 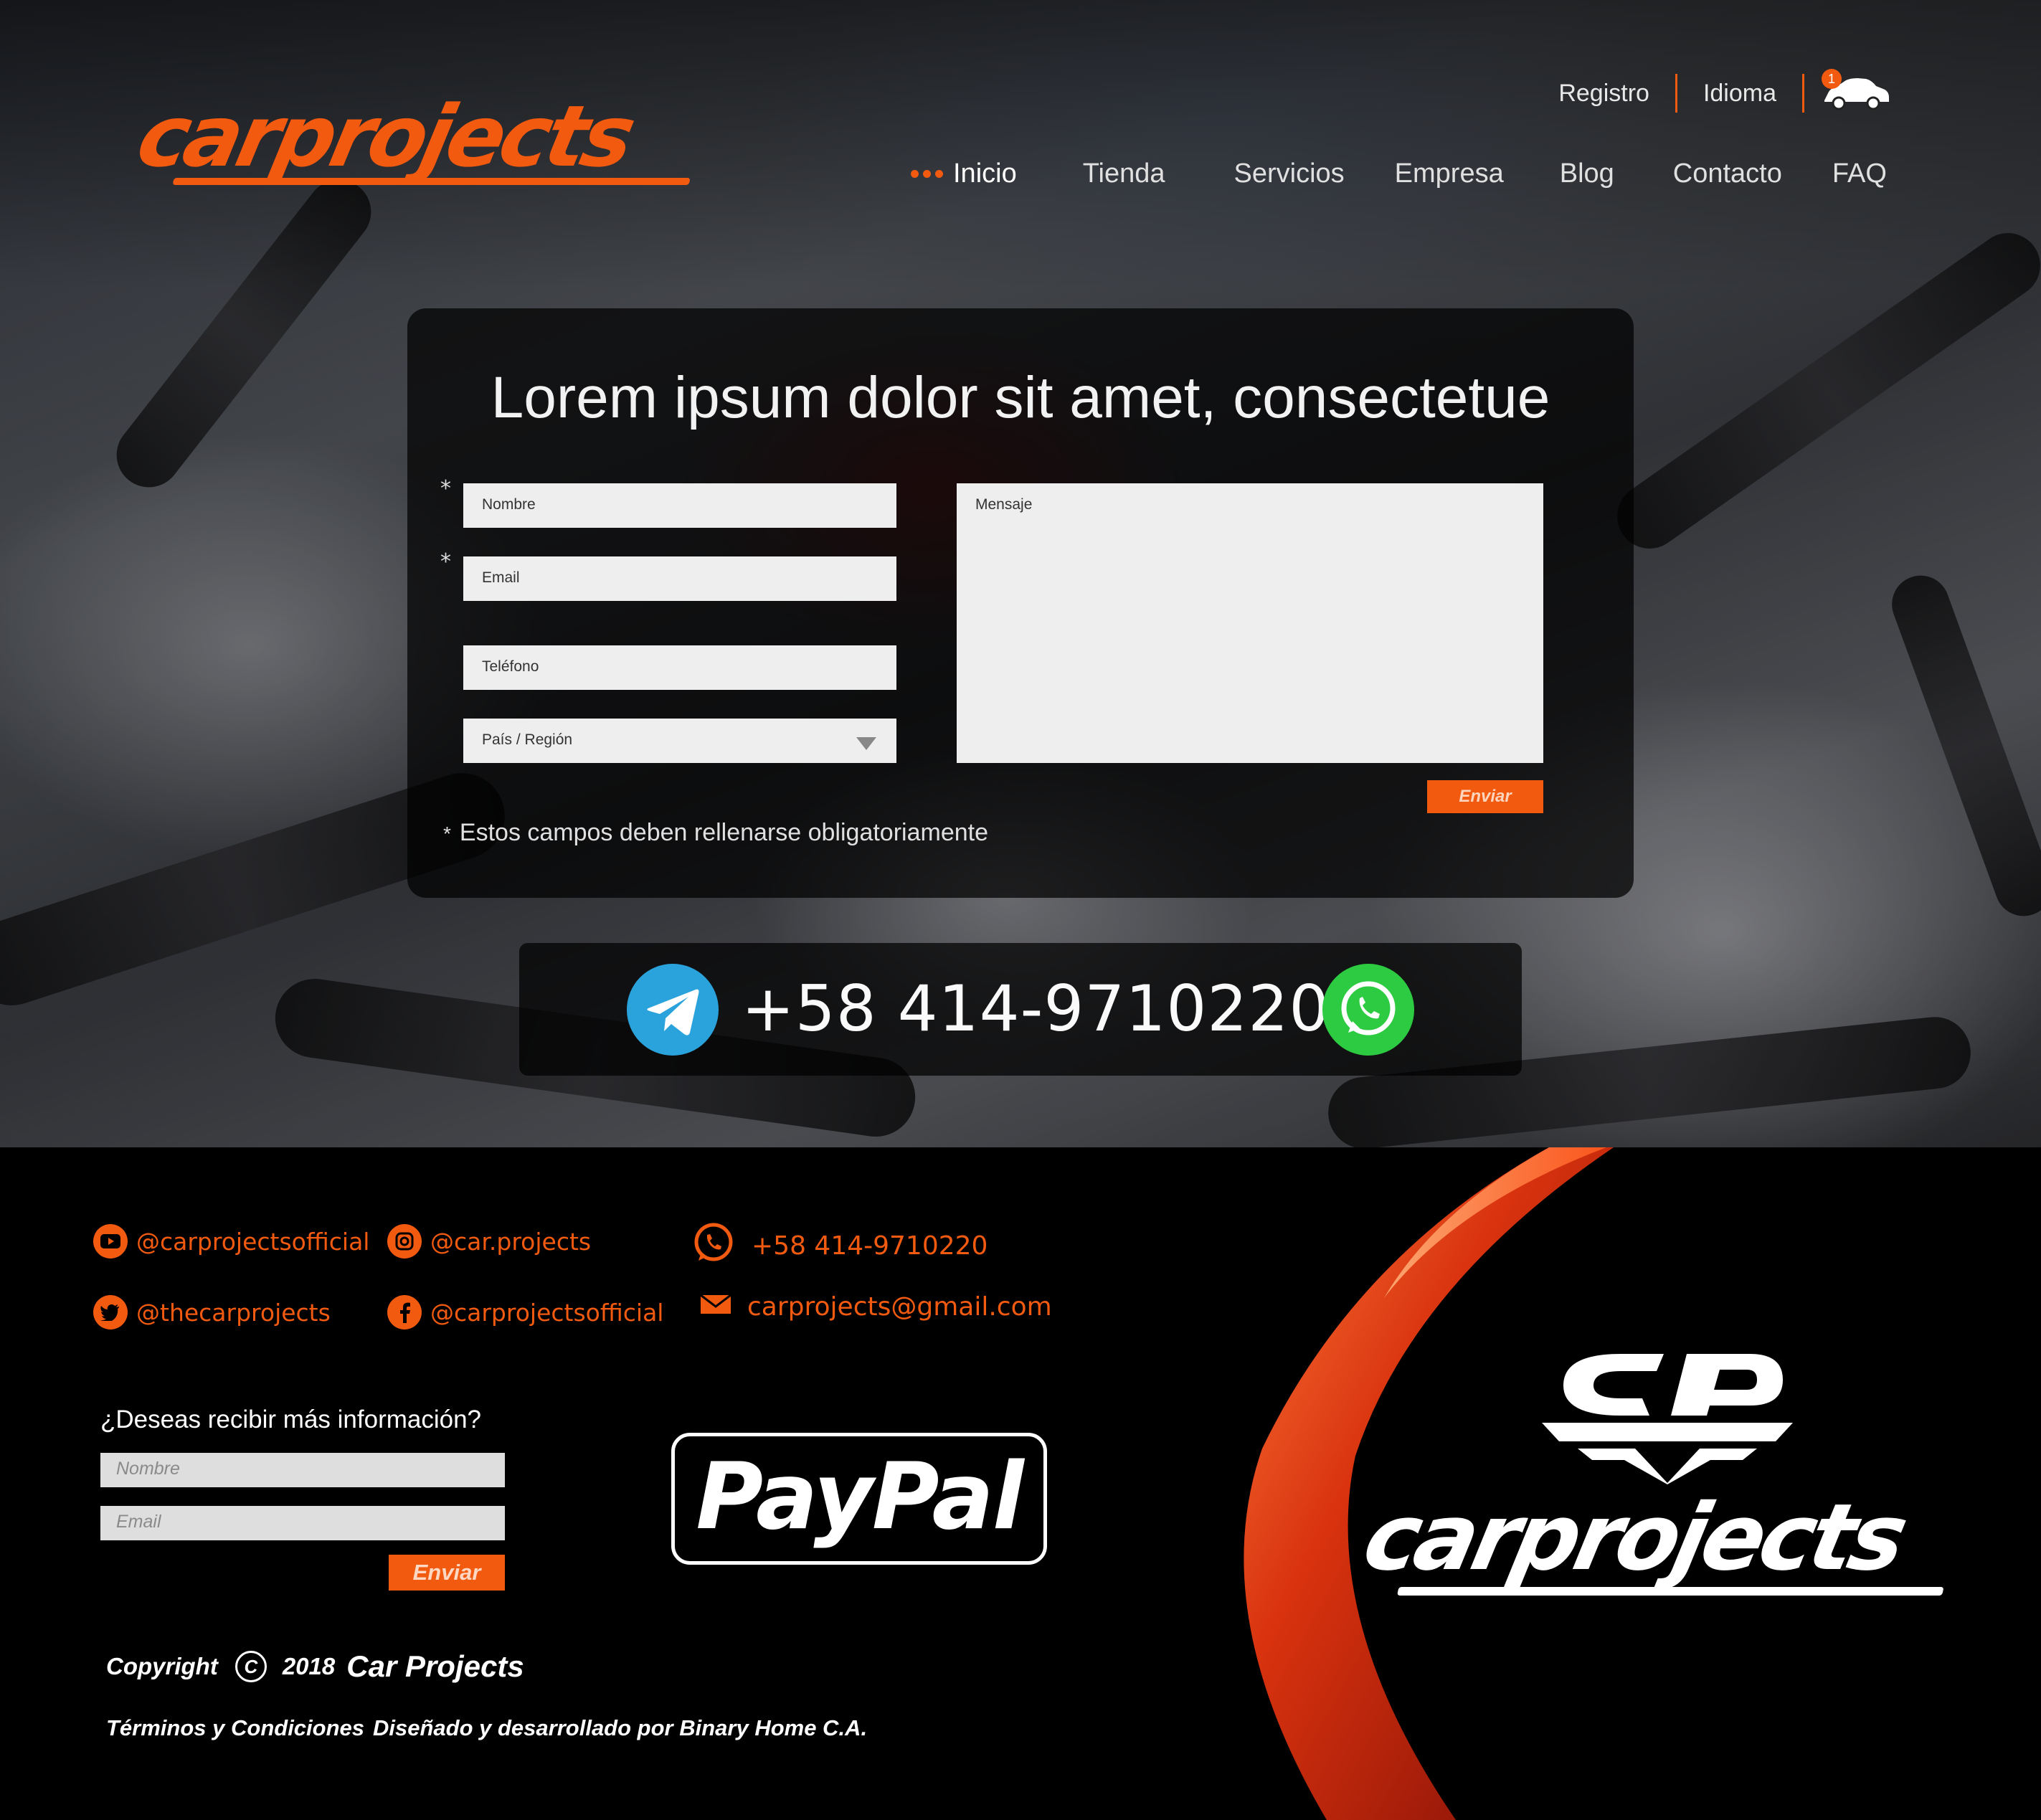 I want to click on telegram-icon, so click(x=673, y=1010).